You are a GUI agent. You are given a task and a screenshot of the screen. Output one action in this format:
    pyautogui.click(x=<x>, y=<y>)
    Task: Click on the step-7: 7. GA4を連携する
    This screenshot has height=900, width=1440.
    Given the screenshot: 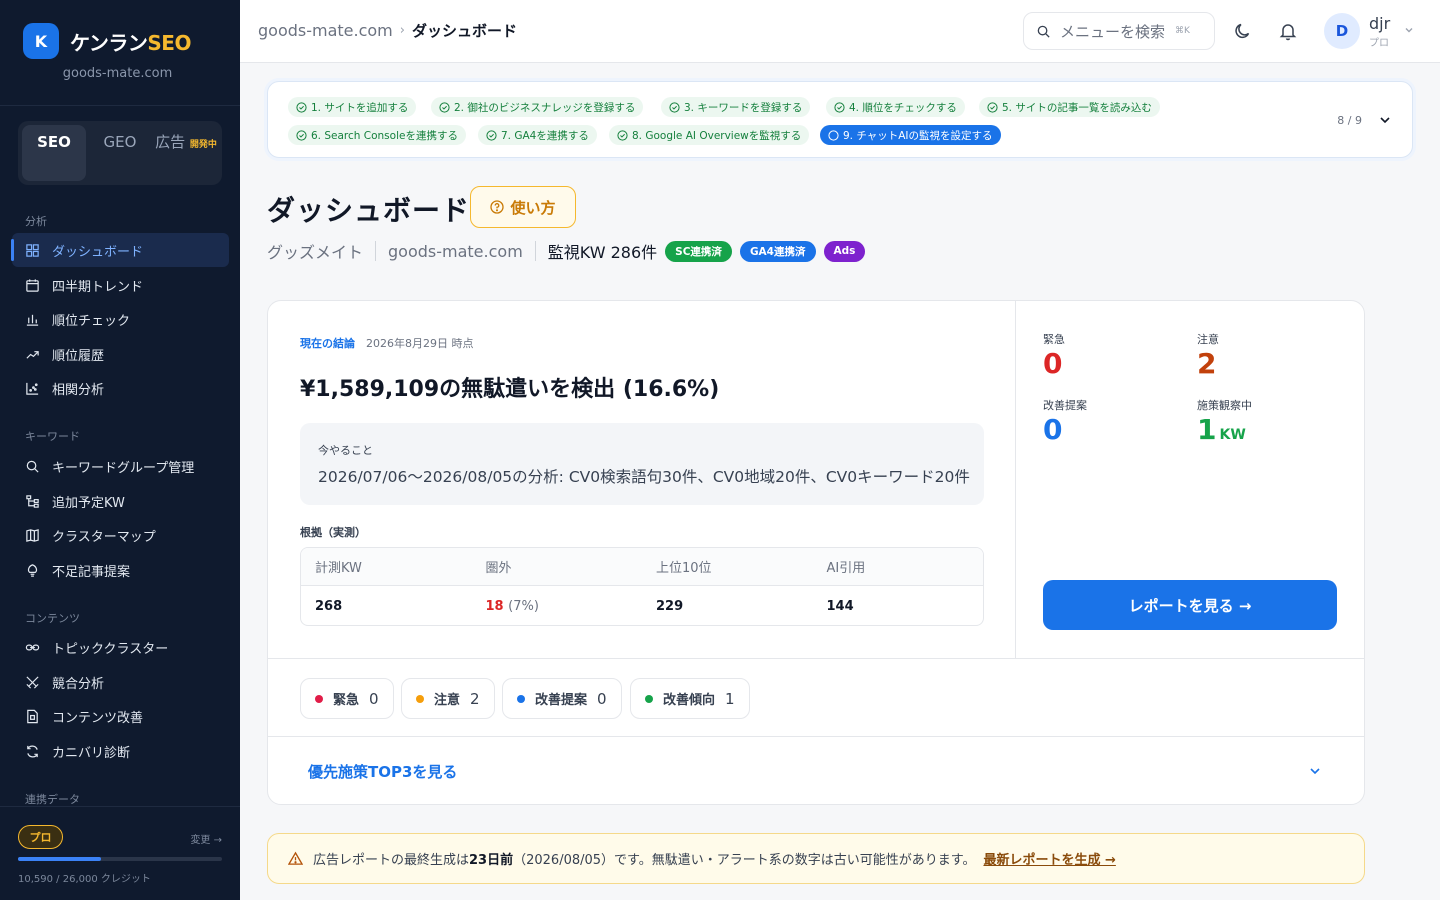 What is the action you would take?
    pyautogui.click(x=537, y=135)
    